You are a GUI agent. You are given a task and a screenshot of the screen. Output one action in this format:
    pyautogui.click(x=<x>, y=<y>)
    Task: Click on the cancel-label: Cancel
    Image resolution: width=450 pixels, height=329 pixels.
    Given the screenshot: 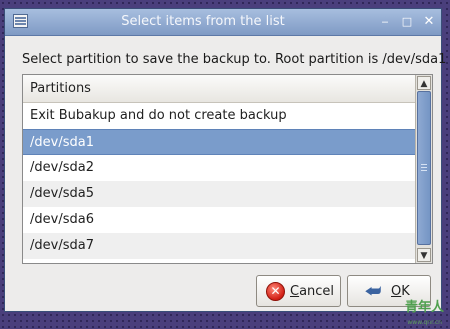 What is the action you would take?
    pyautogui.click(x=312, y=291)
    